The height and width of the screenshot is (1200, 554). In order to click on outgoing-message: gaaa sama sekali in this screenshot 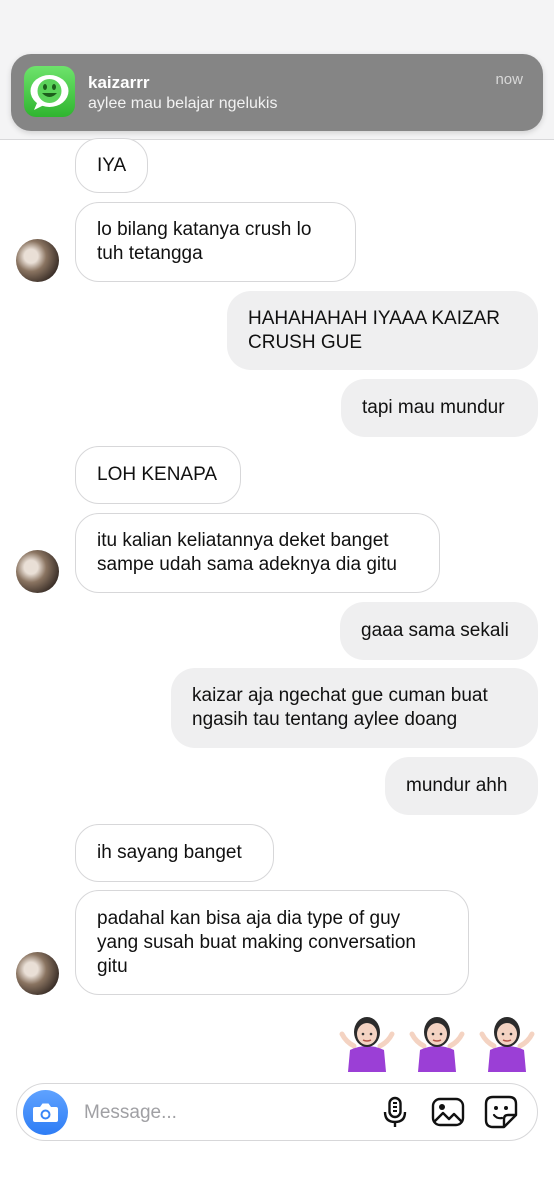, I will do `click(439, 631)`.